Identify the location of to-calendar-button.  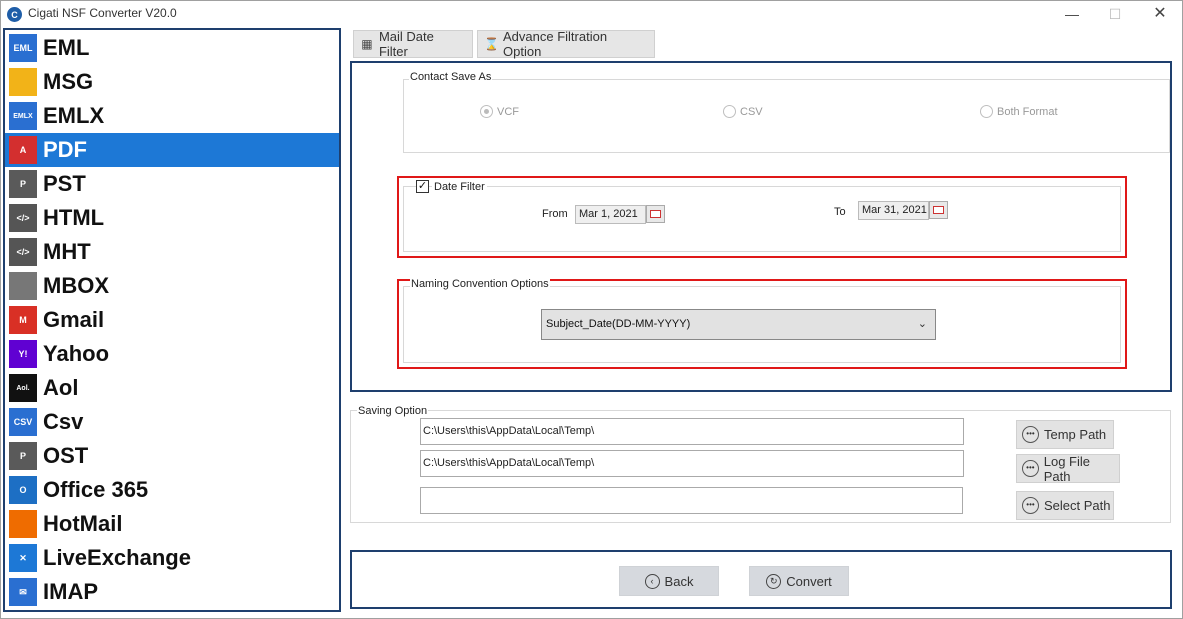
(938, 210).